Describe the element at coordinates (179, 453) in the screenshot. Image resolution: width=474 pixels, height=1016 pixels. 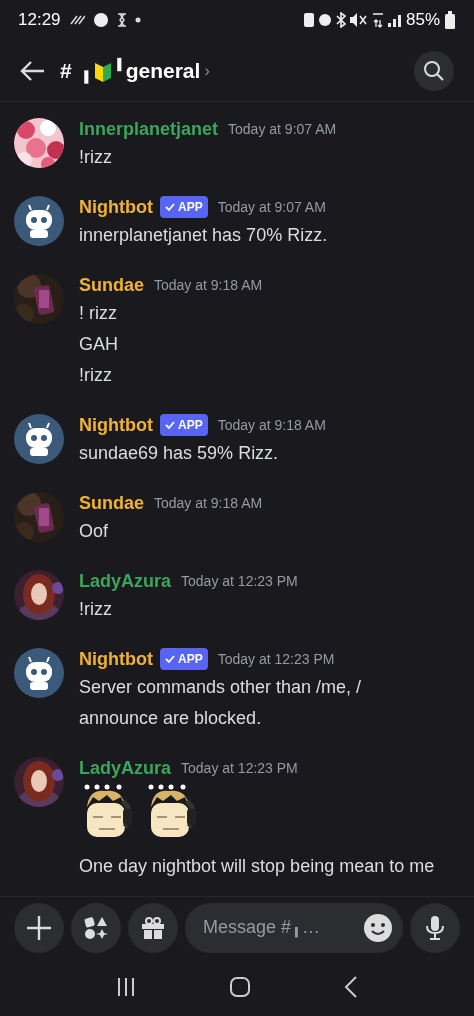
I see `message-text: sundae69 has 59% Rizz.` at that location.